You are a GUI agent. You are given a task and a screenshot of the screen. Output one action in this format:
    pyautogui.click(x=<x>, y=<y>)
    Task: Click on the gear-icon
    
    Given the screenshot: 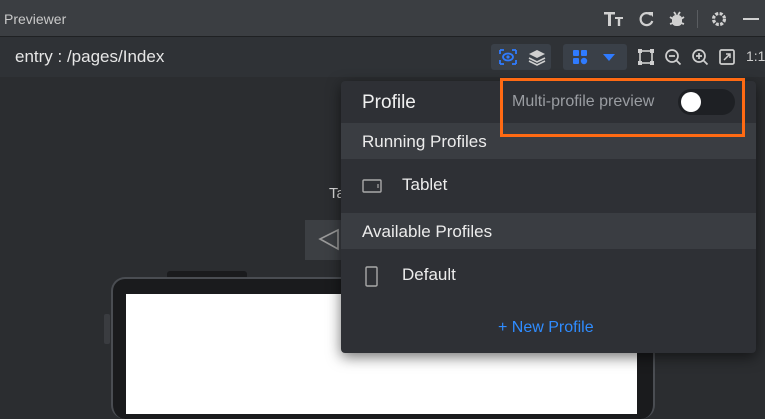 What is the action you would take?
    pyautogui.click(x=719, y=19)
    